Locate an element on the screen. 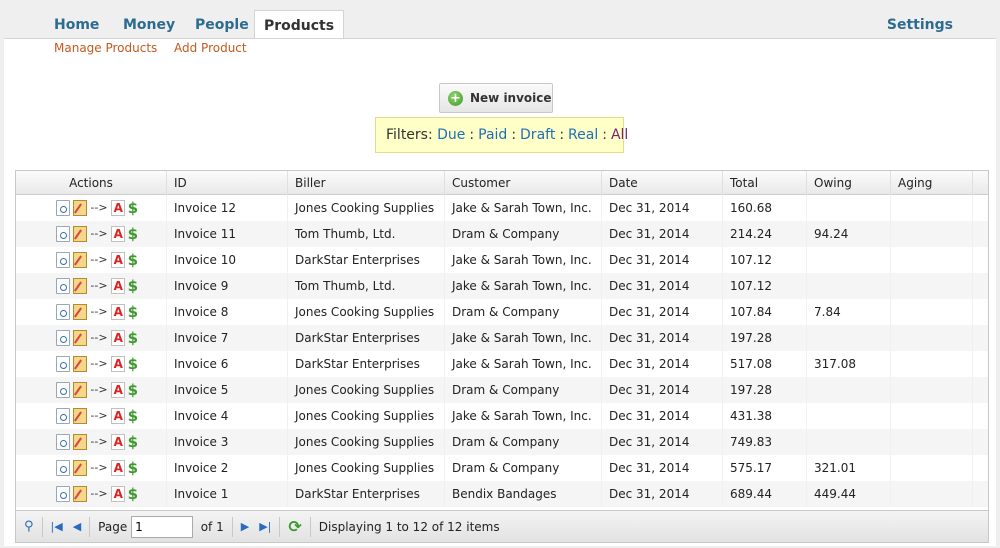  filter-all: All is located at coordinates (619, 135).